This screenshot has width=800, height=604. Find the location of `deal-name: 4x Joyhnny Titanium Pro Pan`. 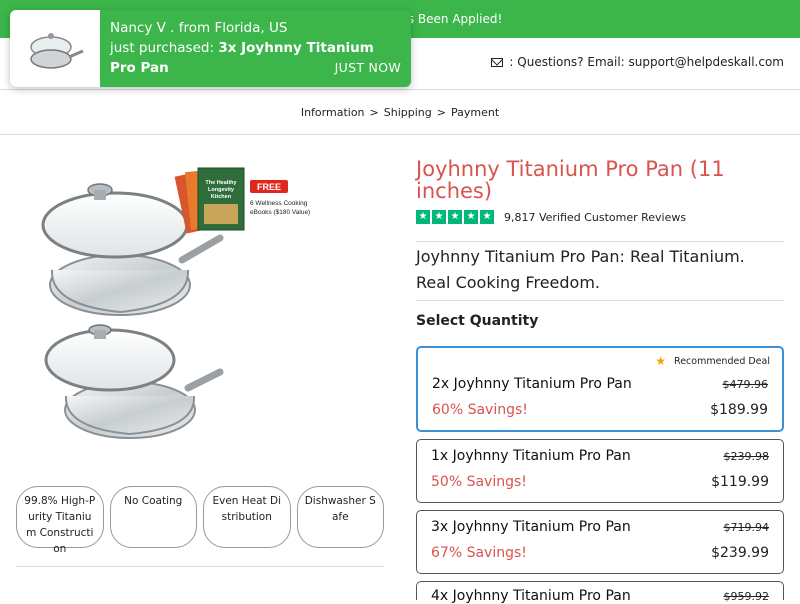

deal-name: 4x Joyhnny Titanium Pro Pan is located at coordinates (531, 596).